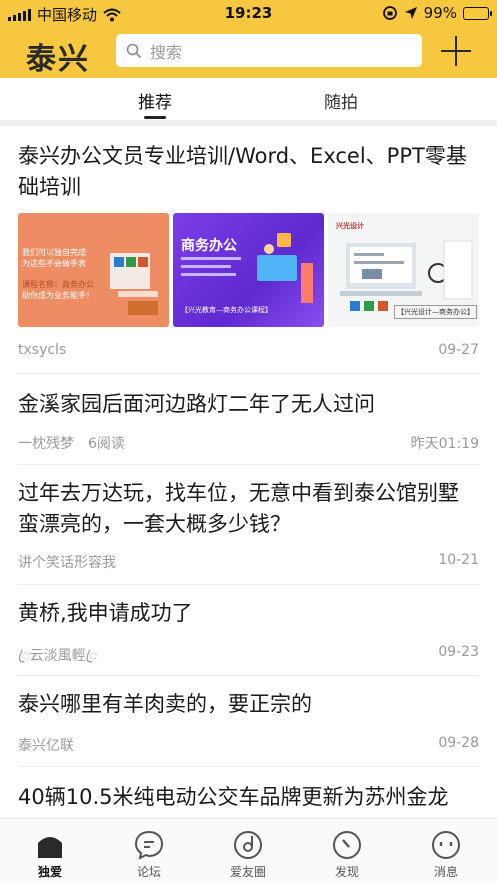  Describe the element at coordinates (148, 872) in the screenshot. I see `tabbar-label: 论坛` at that location.